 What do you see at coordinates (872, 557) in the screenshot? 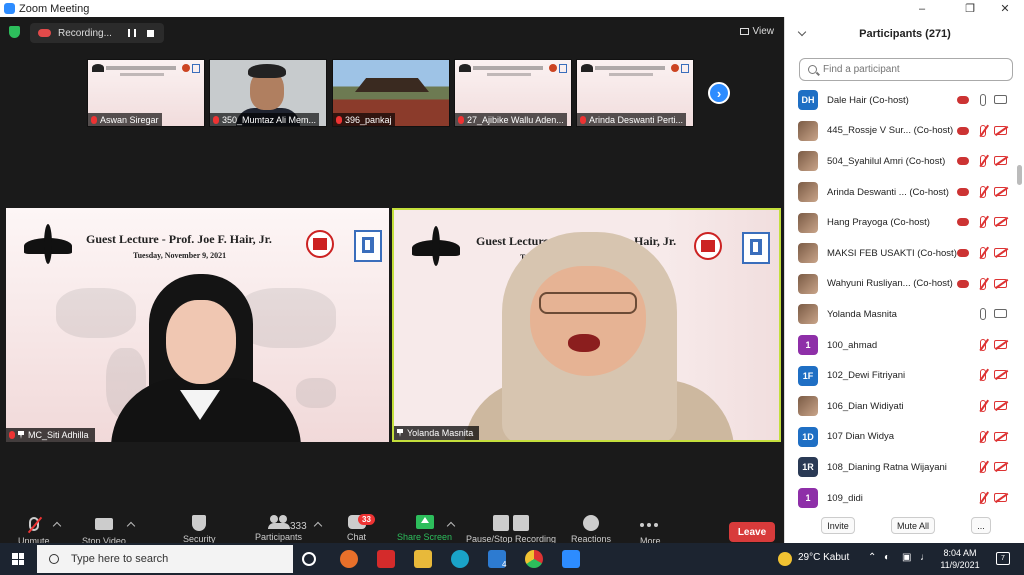
I see `tray-chevron-icon: ⌃` at bounding box center [872, 557].